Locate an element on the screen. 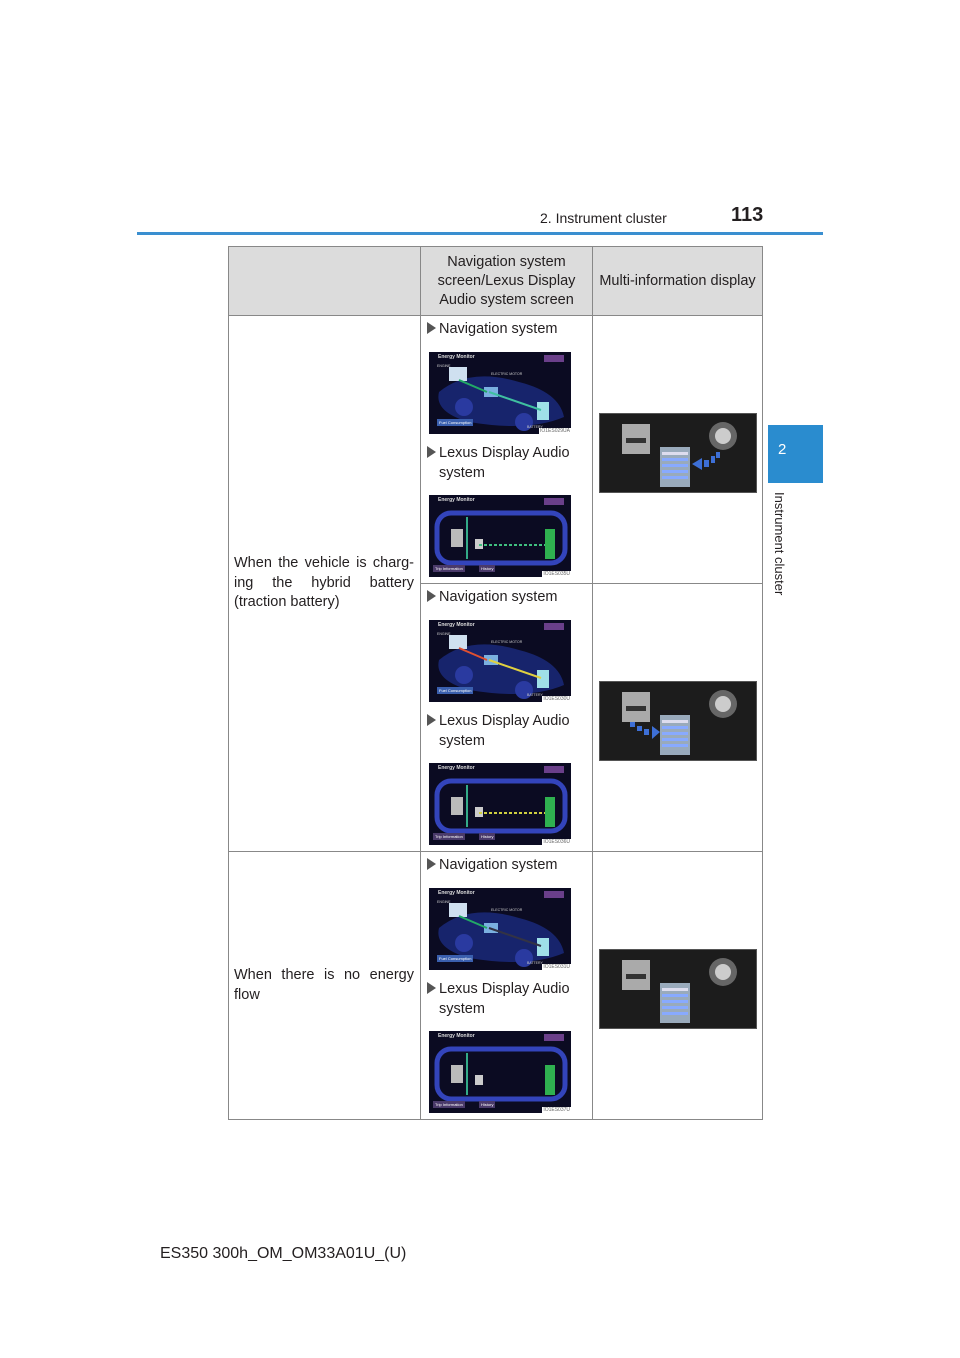 The height and width of the screenshot is (1358, 960). image-code: IO1ES037U is located at coordinates (556, 1110).